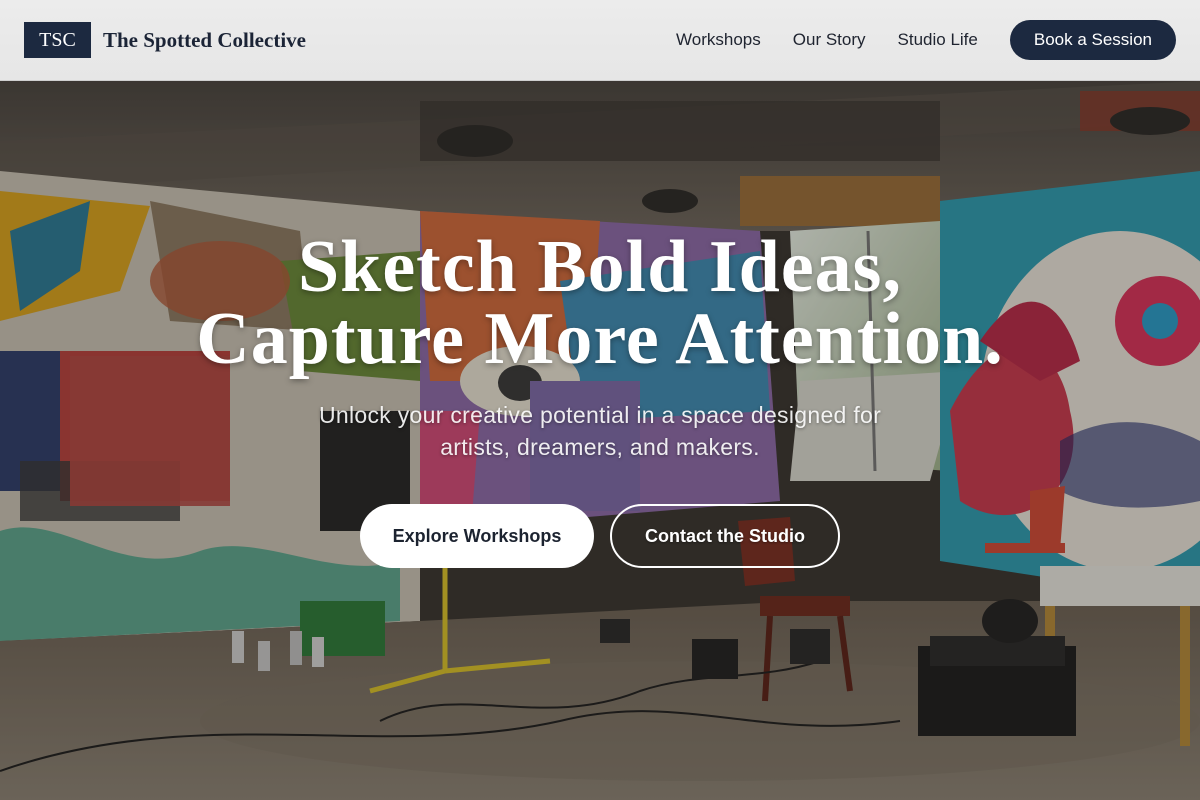  I want to click on hero-subheading-line-2: artists, dreamers, and makers., so click(600, 447).